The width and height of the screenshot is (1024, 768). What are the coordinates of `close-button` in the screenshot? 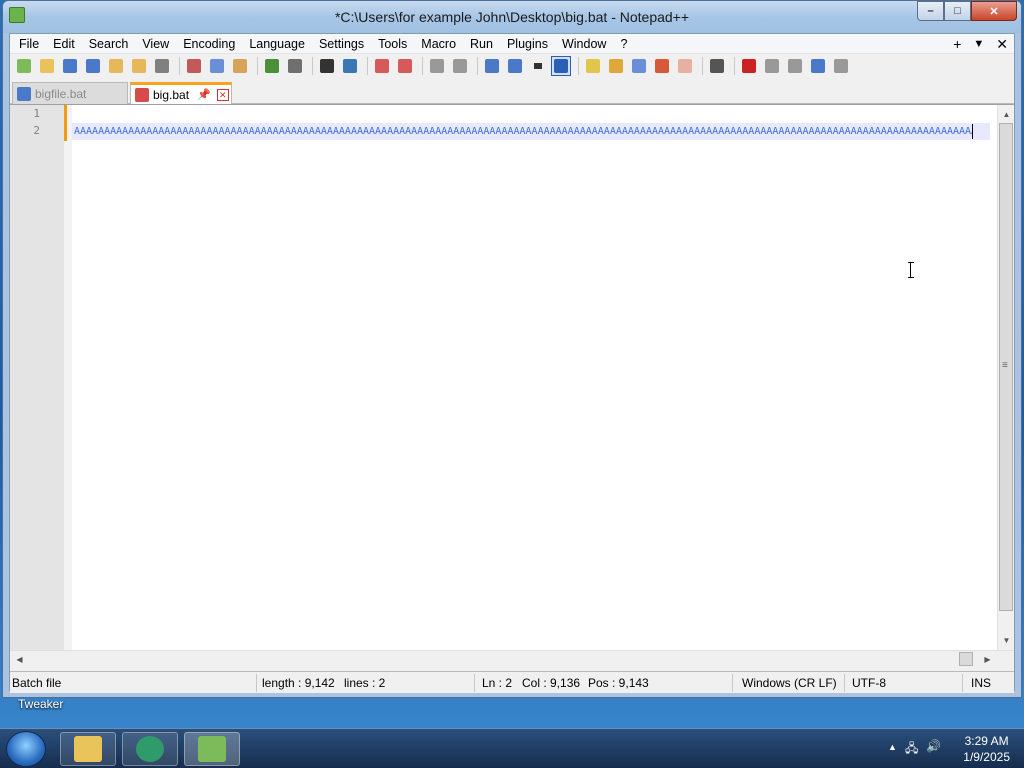 It's located at (116, 66).